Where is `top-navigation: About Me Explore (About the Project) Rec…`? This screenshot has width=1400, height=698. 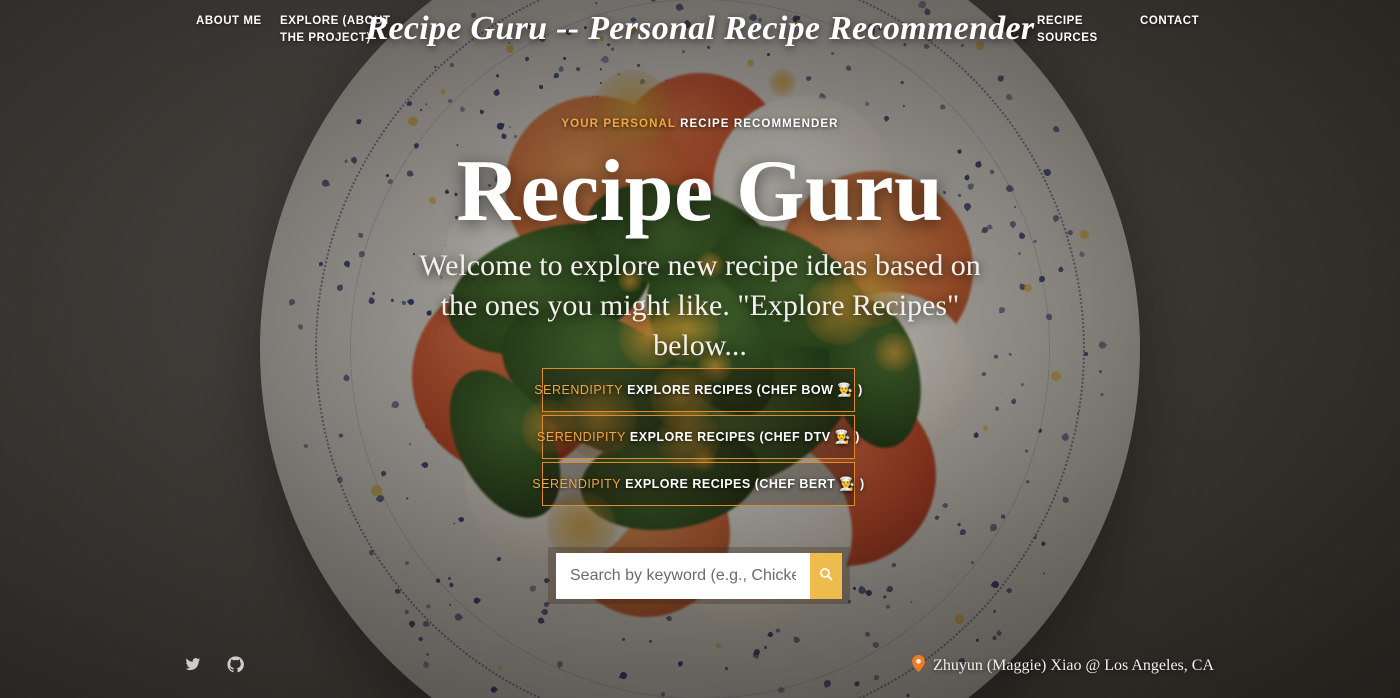 top-navigation: About Me Explore (About the Project) Rec… is located at coordinates (700, 28).